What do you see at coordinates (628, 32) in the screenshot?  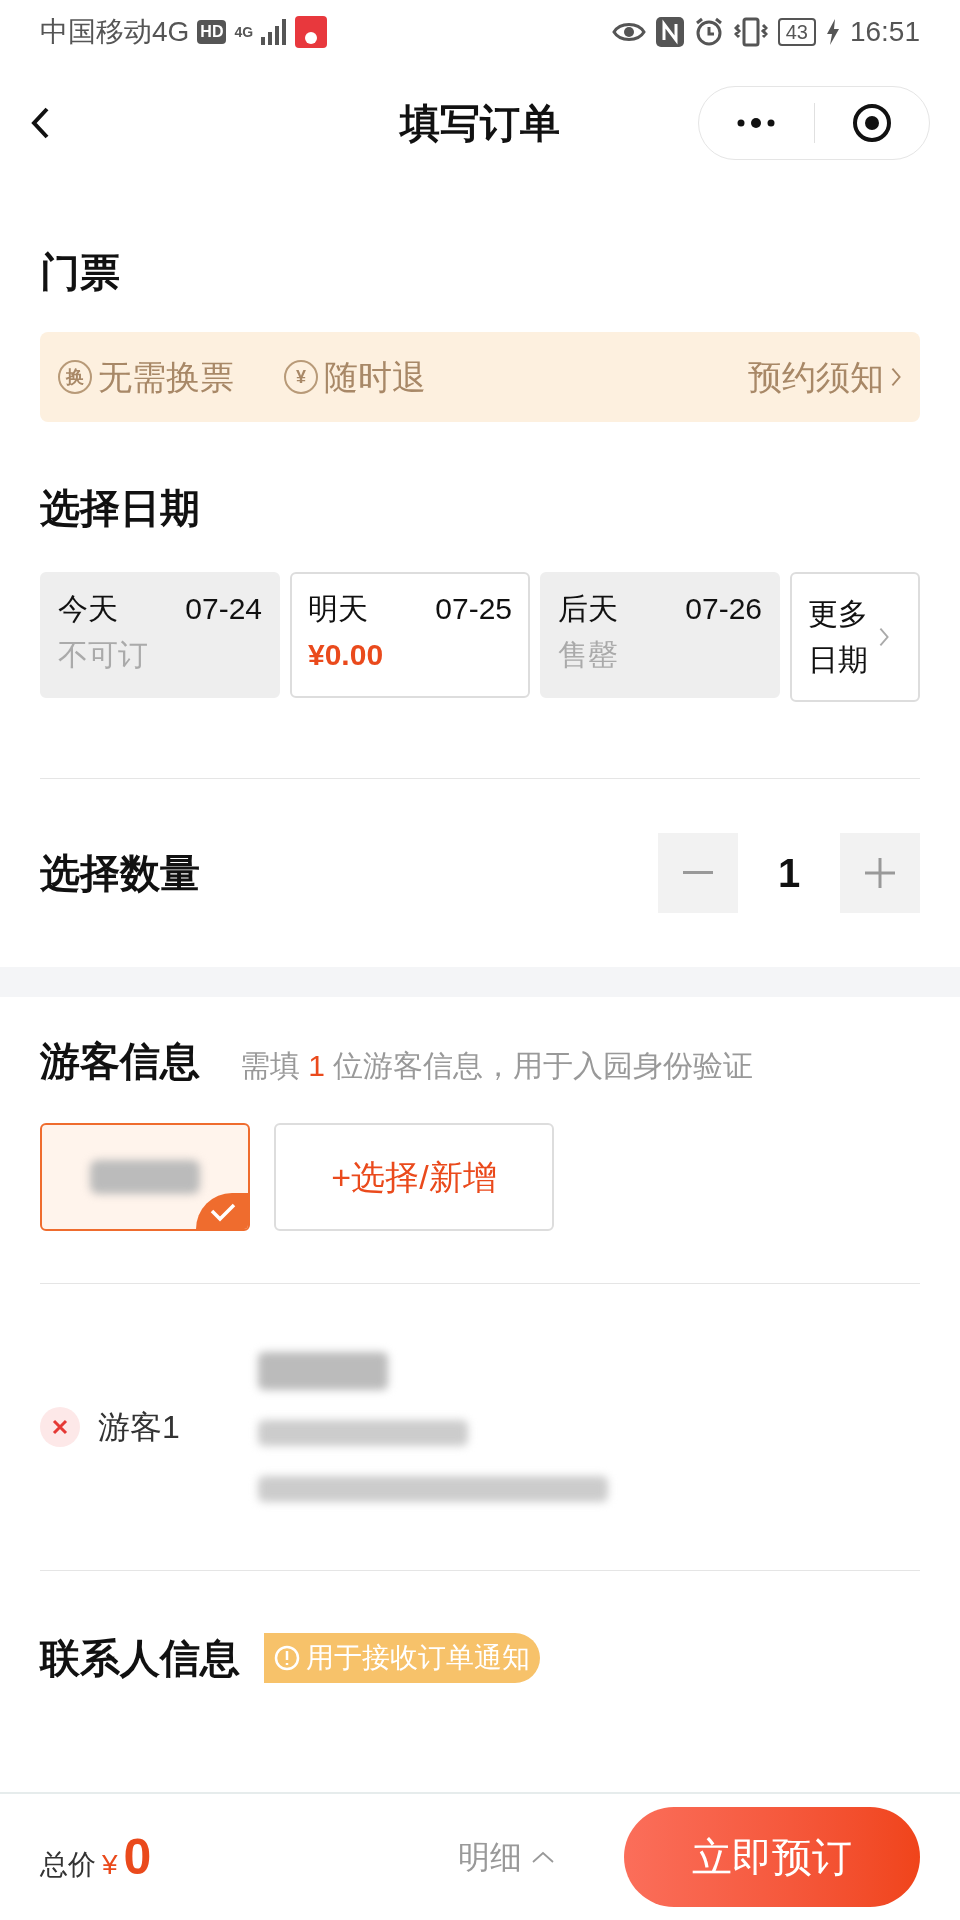 I see `eye-icon` at bounding box center [628, 32].